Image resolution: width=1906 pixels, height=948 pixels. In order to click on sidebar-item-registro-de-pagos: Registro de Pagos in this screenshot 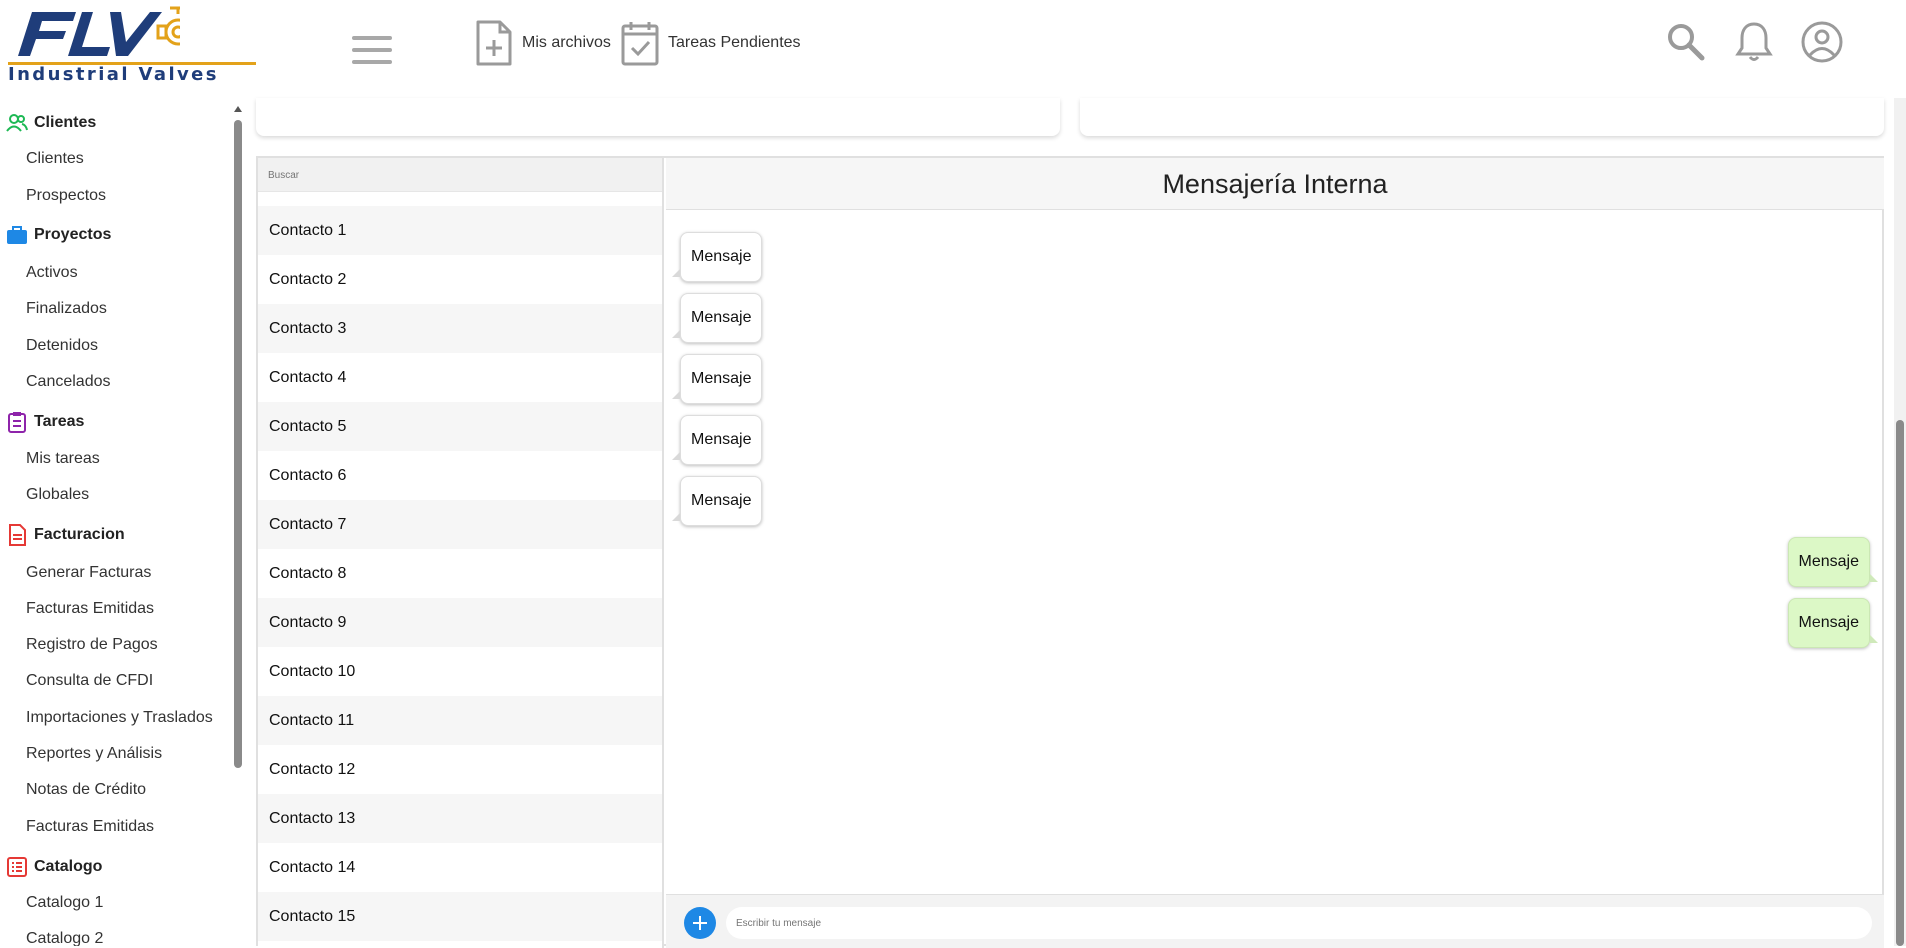, I will do `click(92, 645)`.